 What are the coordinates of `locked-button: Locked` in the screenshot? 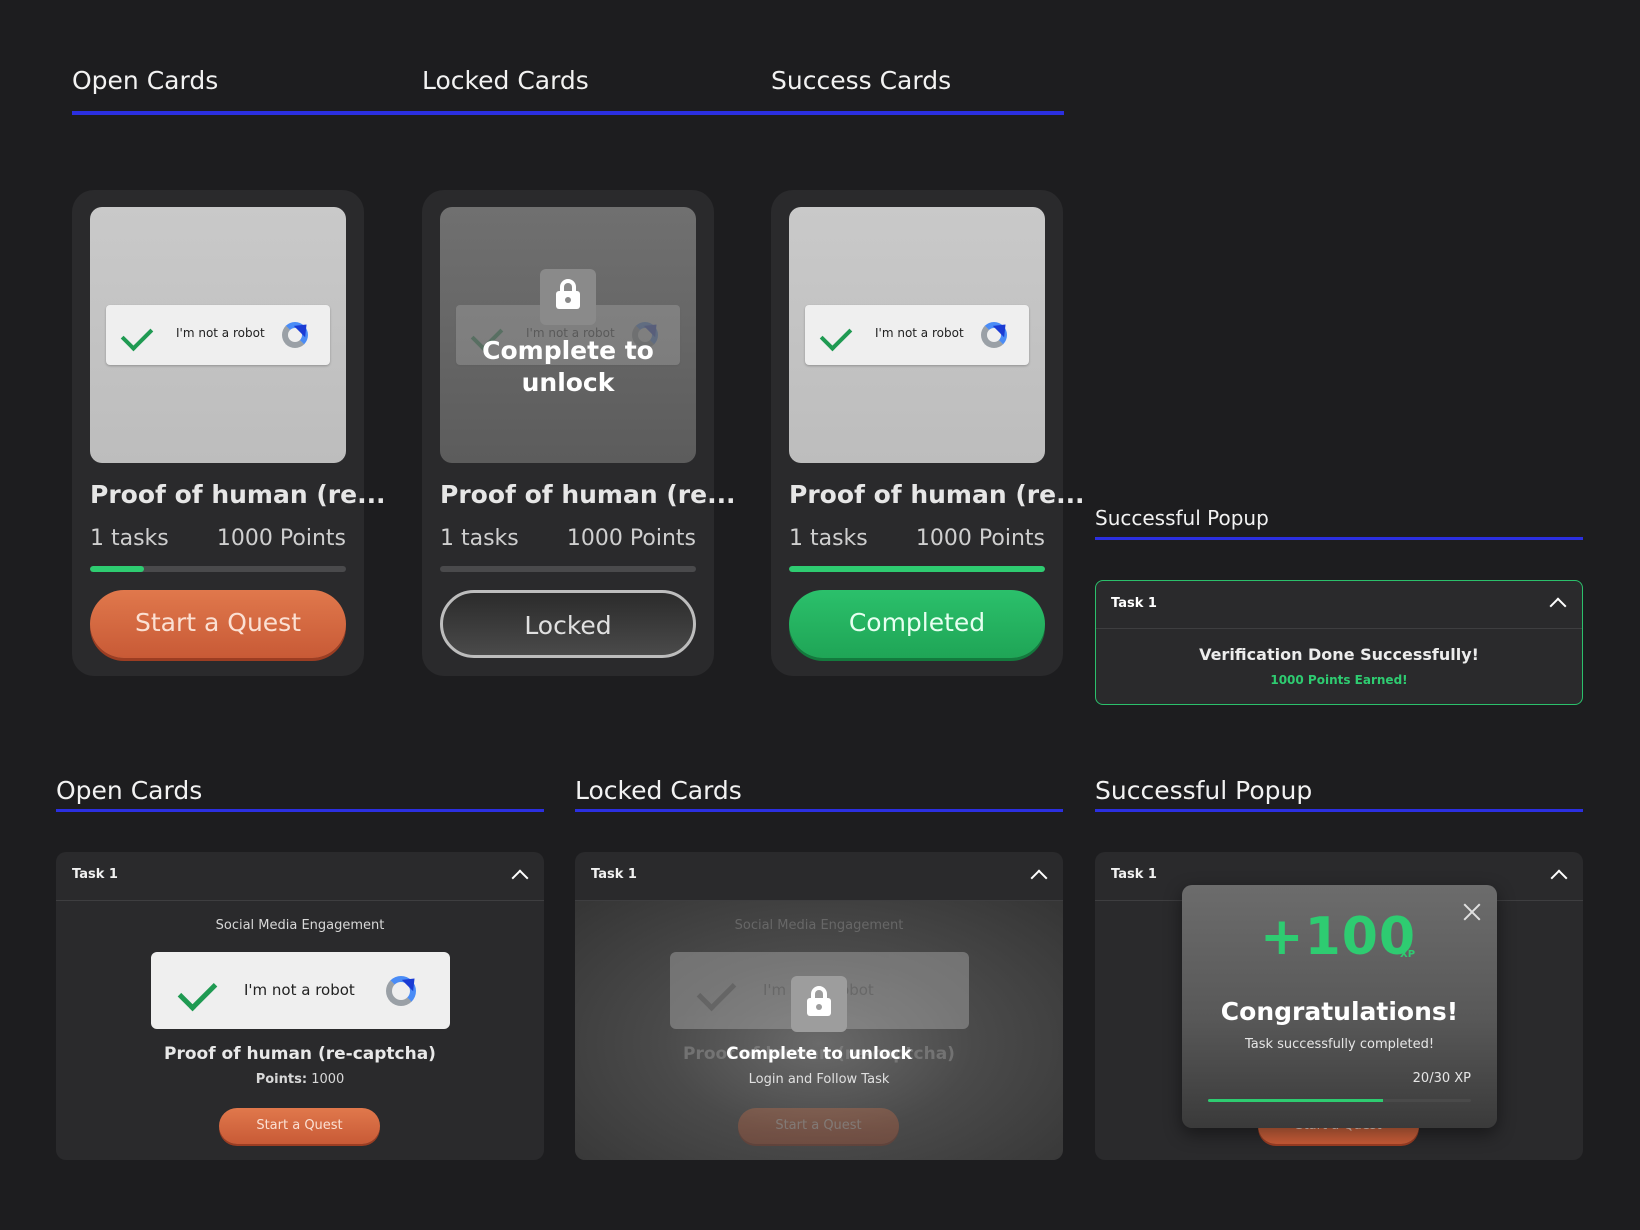 It's located at (568, 624).